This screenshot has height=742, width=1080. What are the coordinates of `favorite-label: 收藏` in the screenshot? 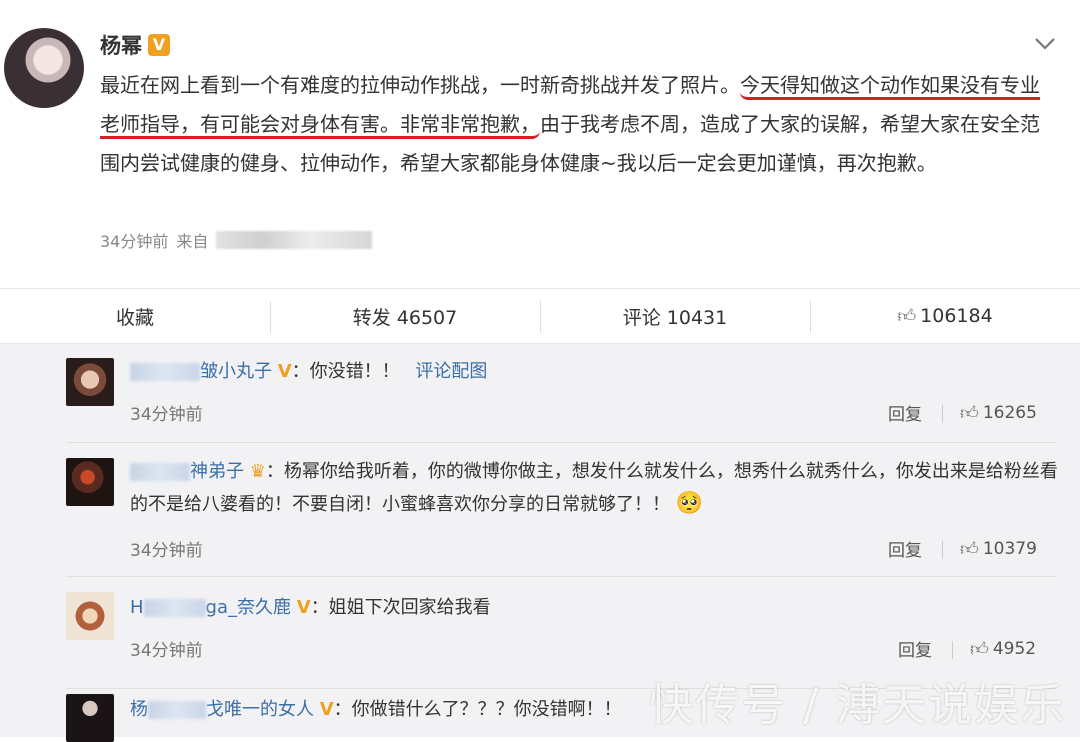 It's located at (134, 317).